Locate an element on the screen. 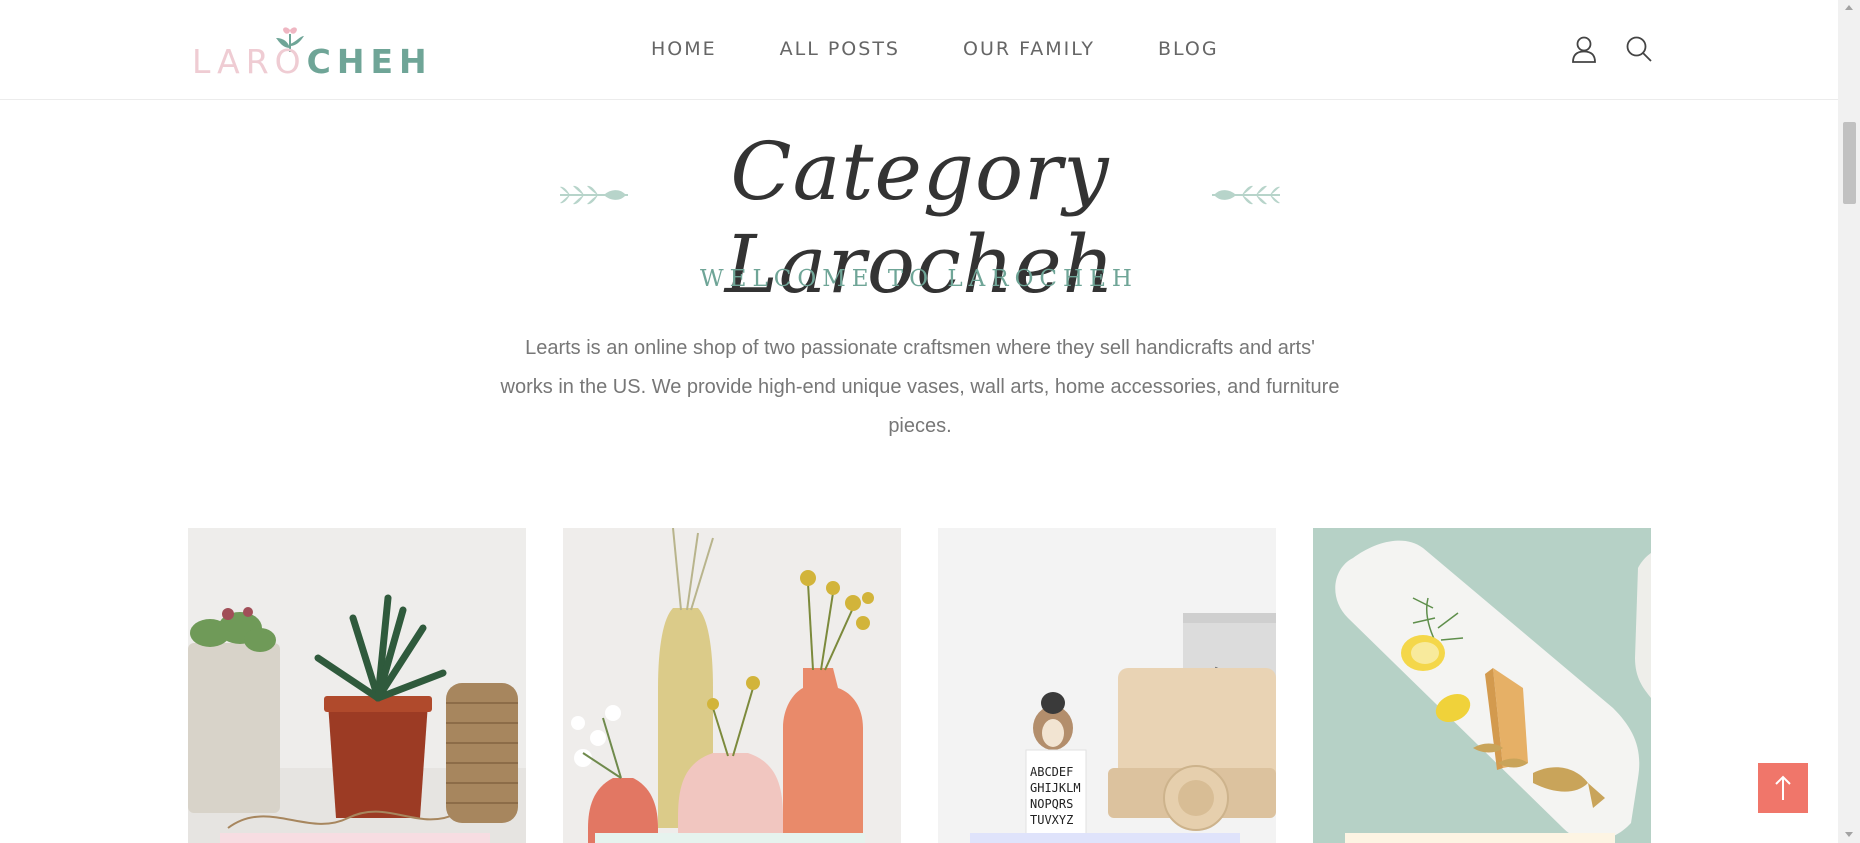 Image resolution: width=1860 pixels, height=843 pixels. nav-all-posts: ALL POSTS is located at coordinates (840, 49).